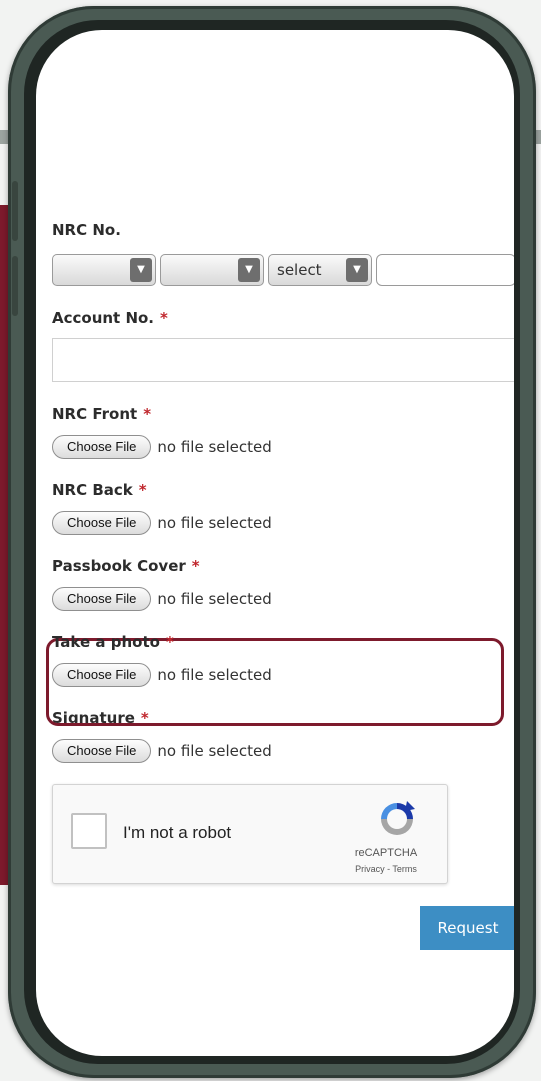  What do you see at coordinates (445, 270) in the screenshot?
I see `nrc-number-input` at bounding box center [445, 270].